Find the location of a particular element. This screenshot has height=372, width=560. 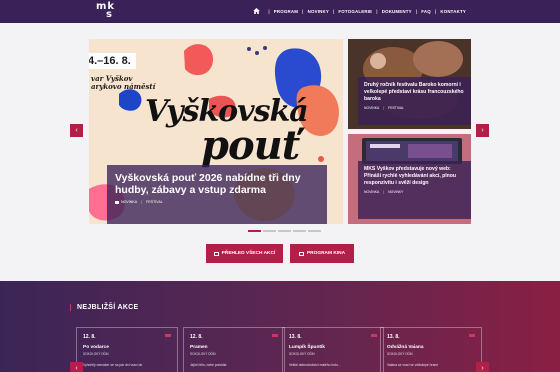

hero-tags: NOVINKA | FESTIVAL is located at coordinates (217, 202).